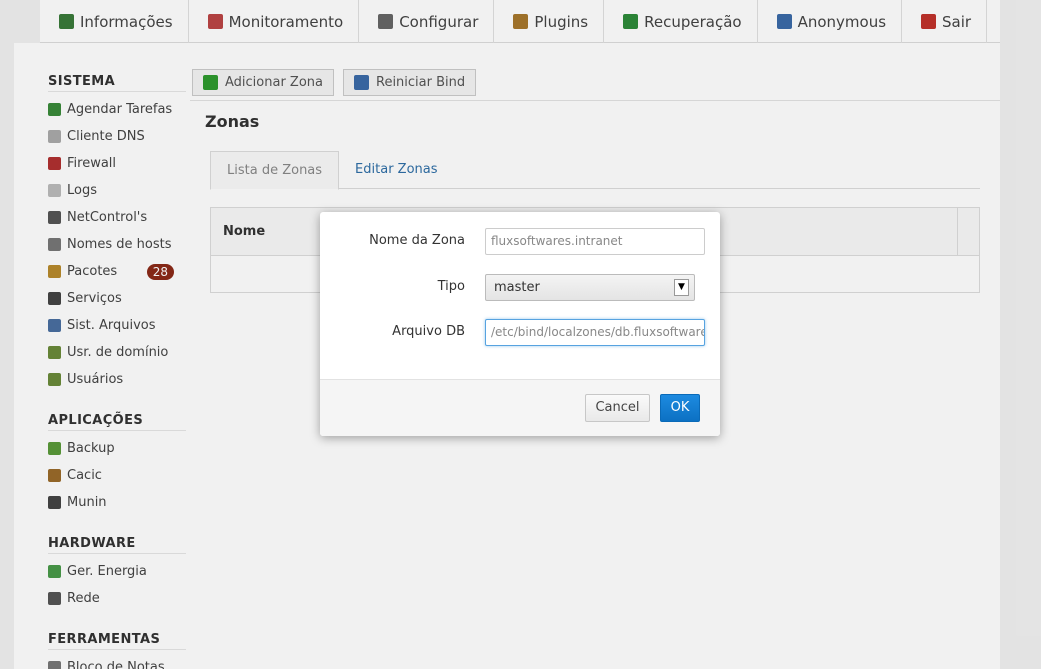  What do you see at coordinates (54, 475) in the screenshot?
I see `chest-icon` at bounding box center [54, 475].